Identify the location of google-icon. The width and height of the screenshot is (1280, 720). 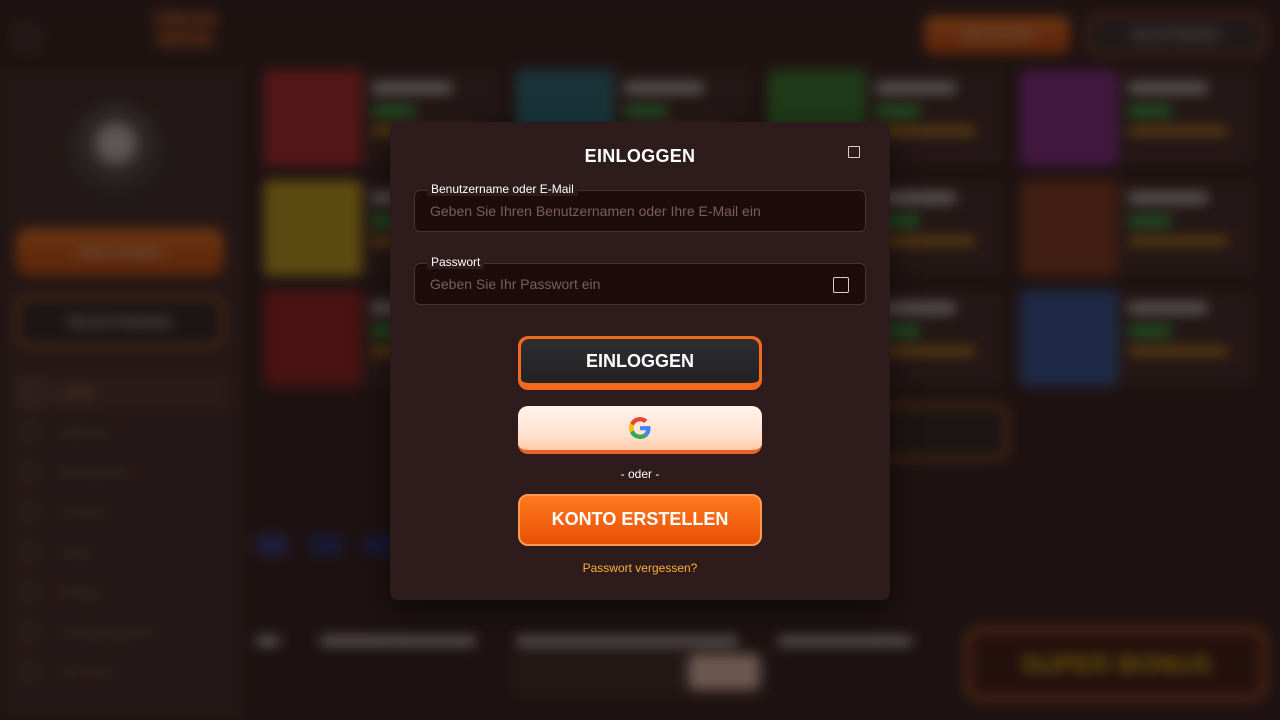
(640, 428).